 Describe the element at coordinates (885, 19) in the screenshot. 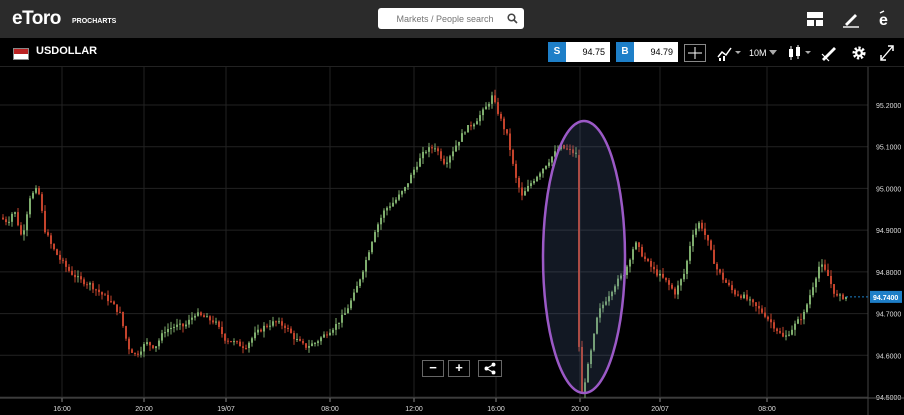

I see `etoro-e-icon: e` at that location.